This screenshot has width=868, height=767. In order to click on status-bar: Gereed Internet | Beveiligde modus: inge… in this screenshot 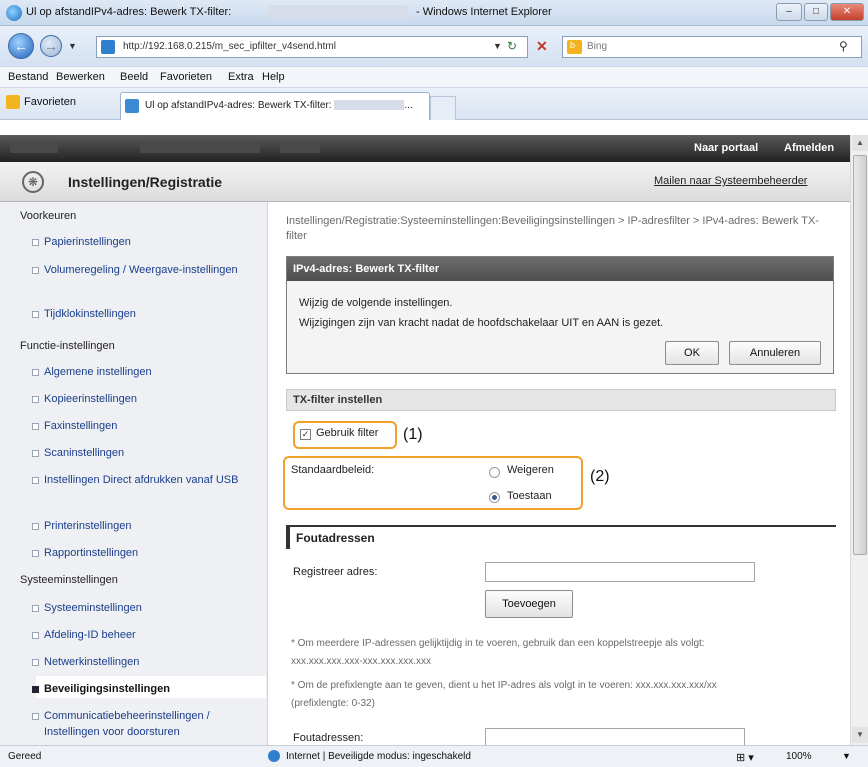, I will do `click(434, 756)`.